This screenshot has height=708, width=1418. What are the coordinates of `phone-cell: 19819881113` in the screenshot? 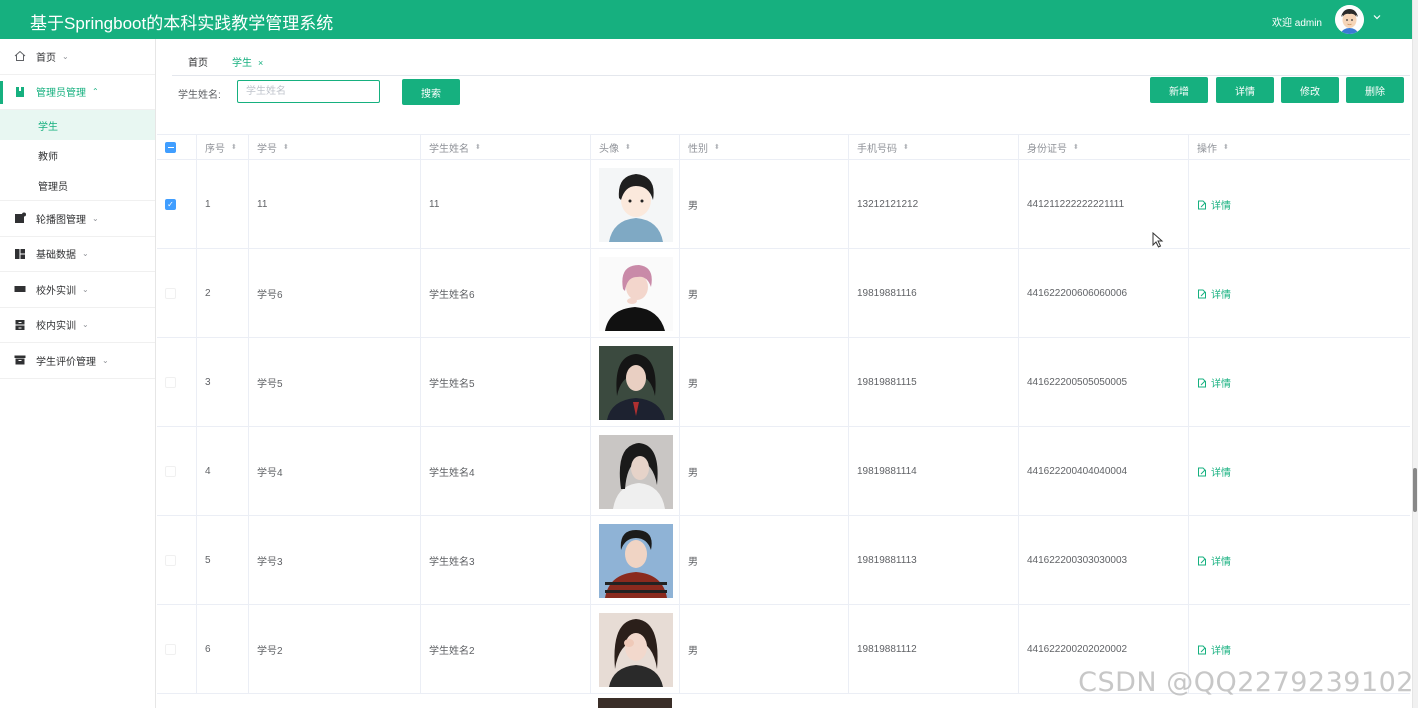 It's located at (934, 560).